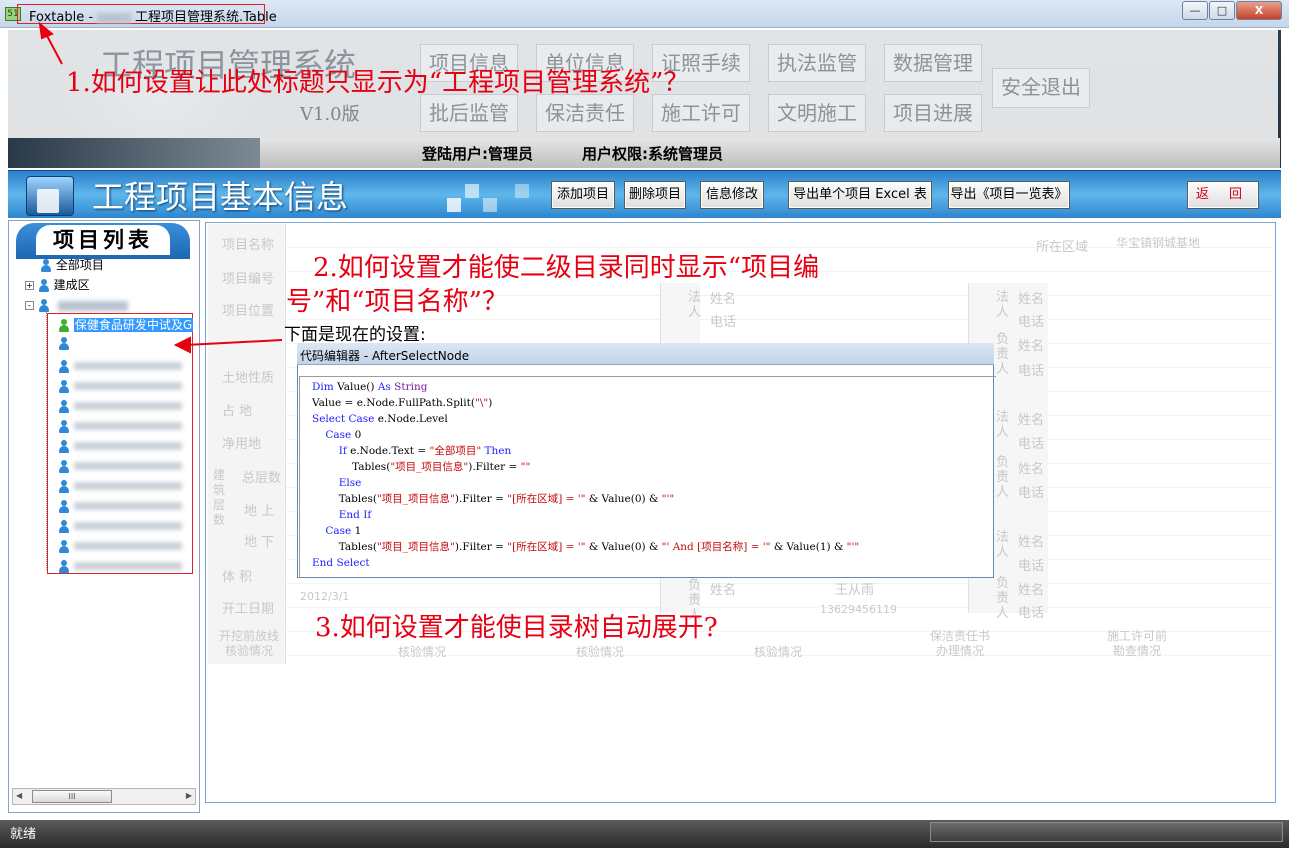  I want to click on export-list-button: 导出《项目一览表》, so click(1009, 195).